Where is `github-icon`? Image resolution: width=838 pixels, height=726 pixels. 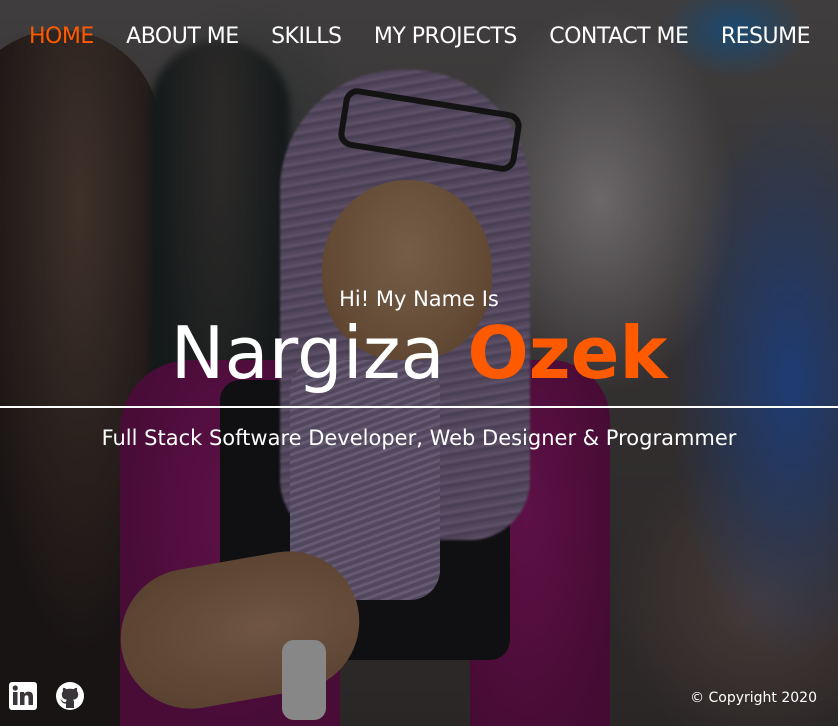 github-icon is located at coordinates (70, 696).